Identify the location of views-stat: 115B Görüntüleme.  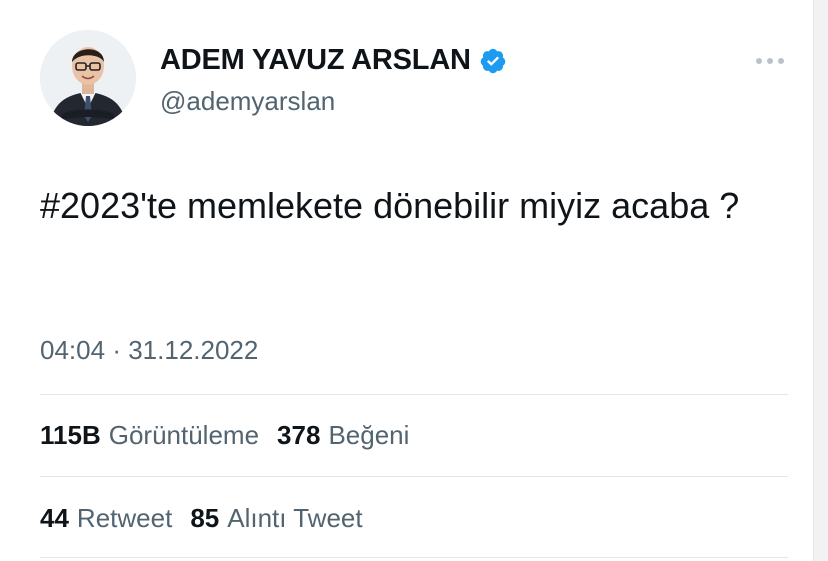
(149, 435).